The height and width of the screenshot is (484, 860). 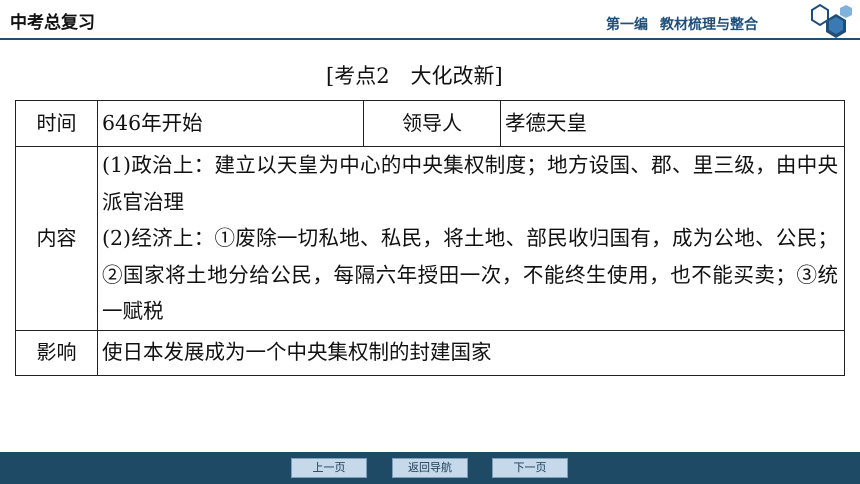 I want to click on next-page-button: 下一页, so click(x=530, y=468).